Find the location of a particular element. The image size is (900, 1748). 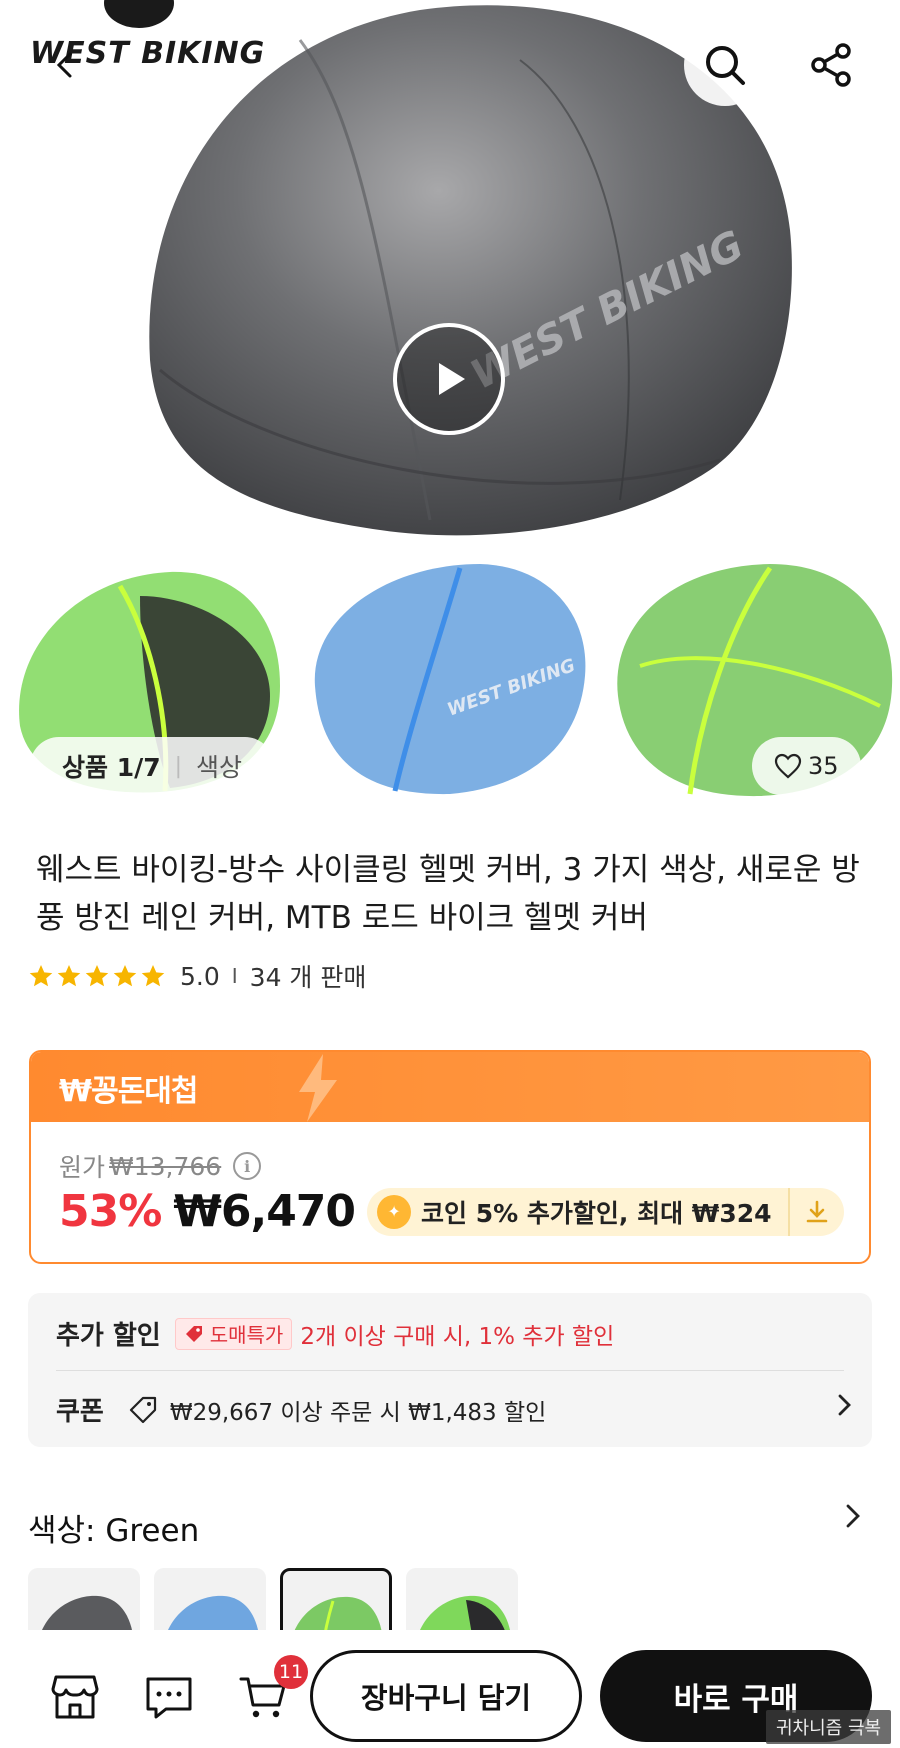

promo-banner: ₩꽁돈대첩 is located at coordinates (450, 1087).